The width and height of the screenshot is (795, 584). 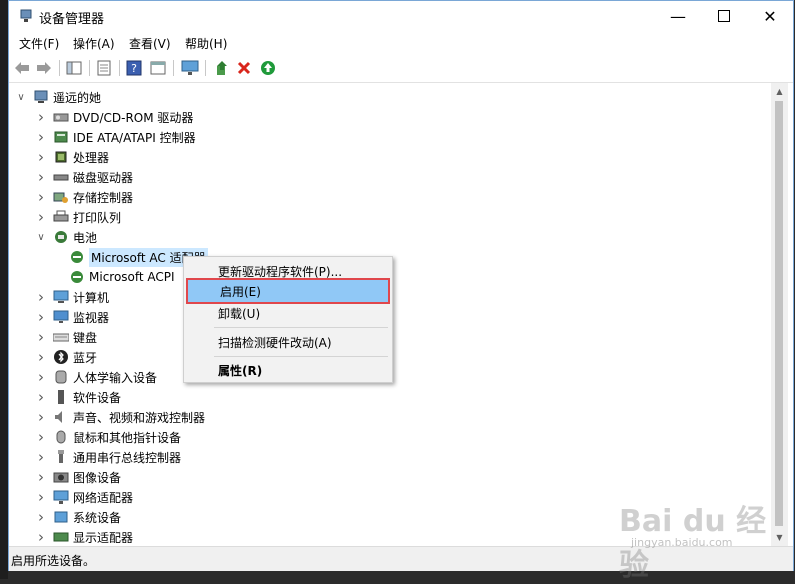 What do you see at coordinates (78, 517) in the screenshot?
I see `tree-category-item: › 系统设备` at bounding box center [78, 517].